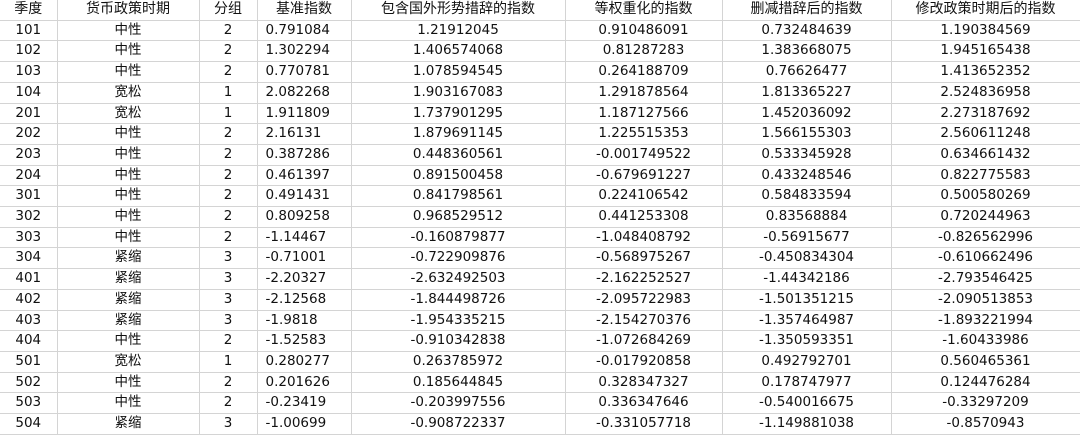  I want to click on base-index-cell: -0.71001, so click(304, 258).